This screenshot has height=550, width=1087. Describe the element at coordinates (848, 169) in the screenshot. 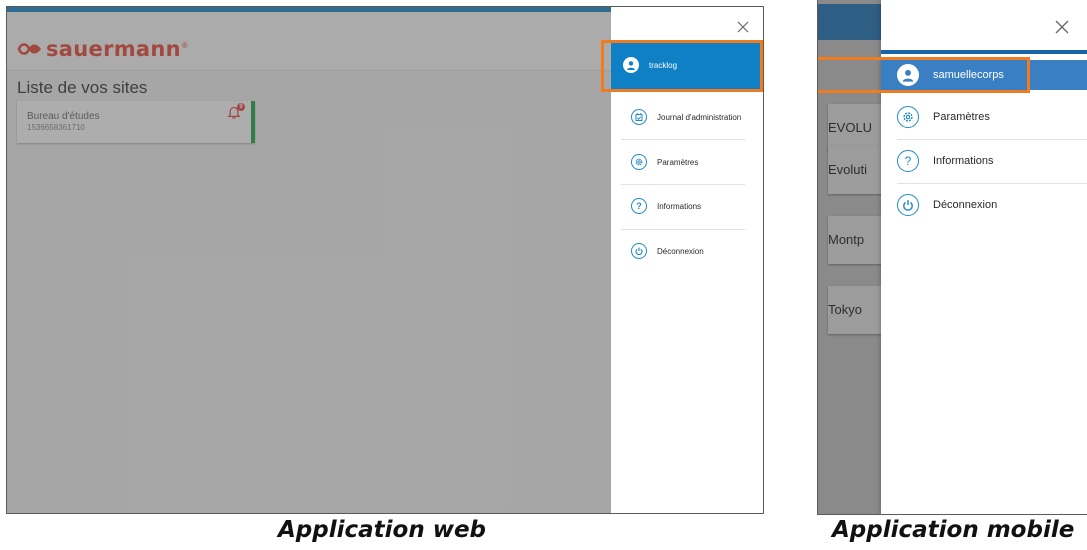

I see `site-name: Evoluti` at that location.